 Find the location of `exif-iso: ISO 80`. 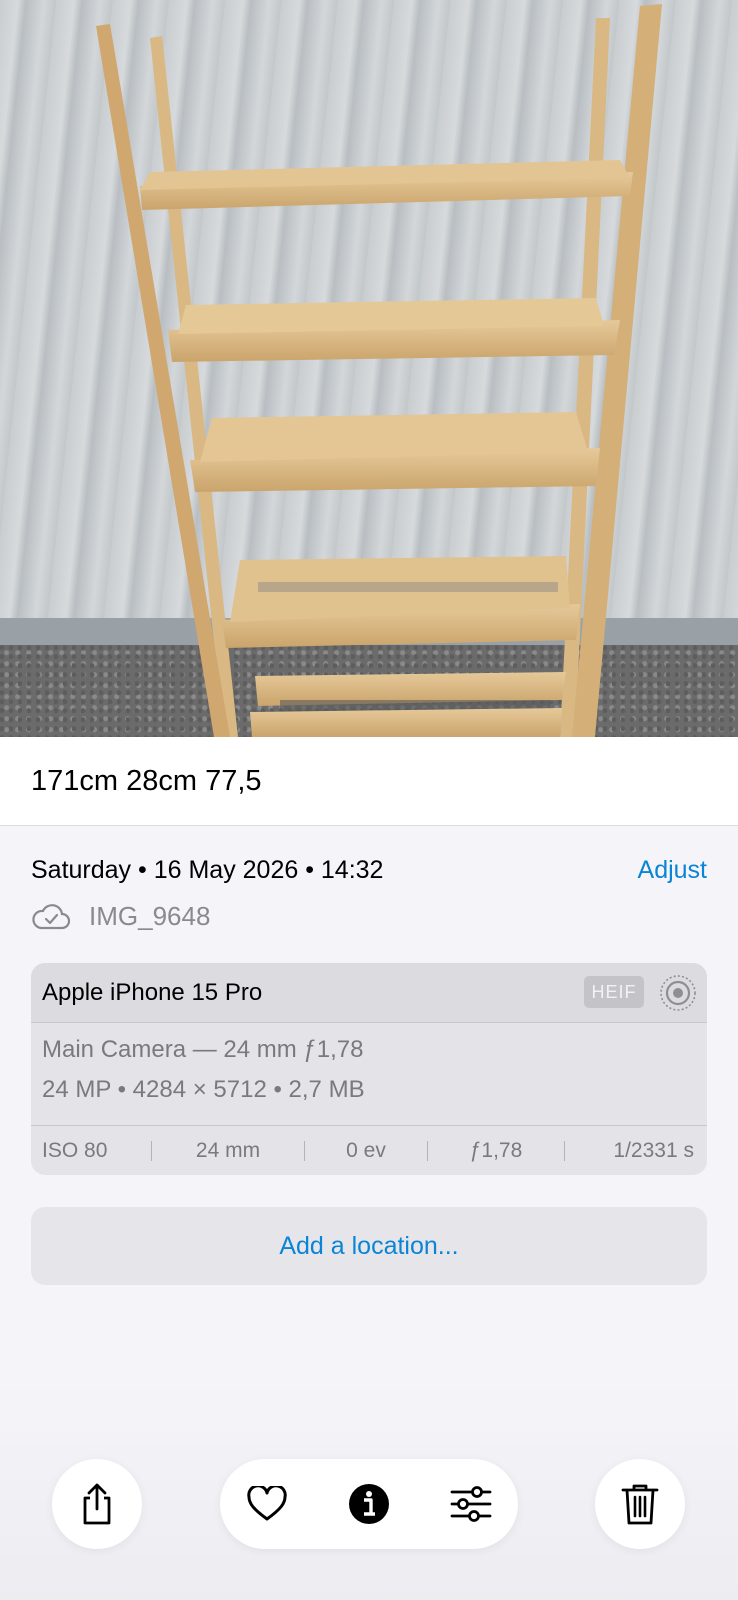

exif-iso: ISO 80 is located at coordinates (75, 1150).